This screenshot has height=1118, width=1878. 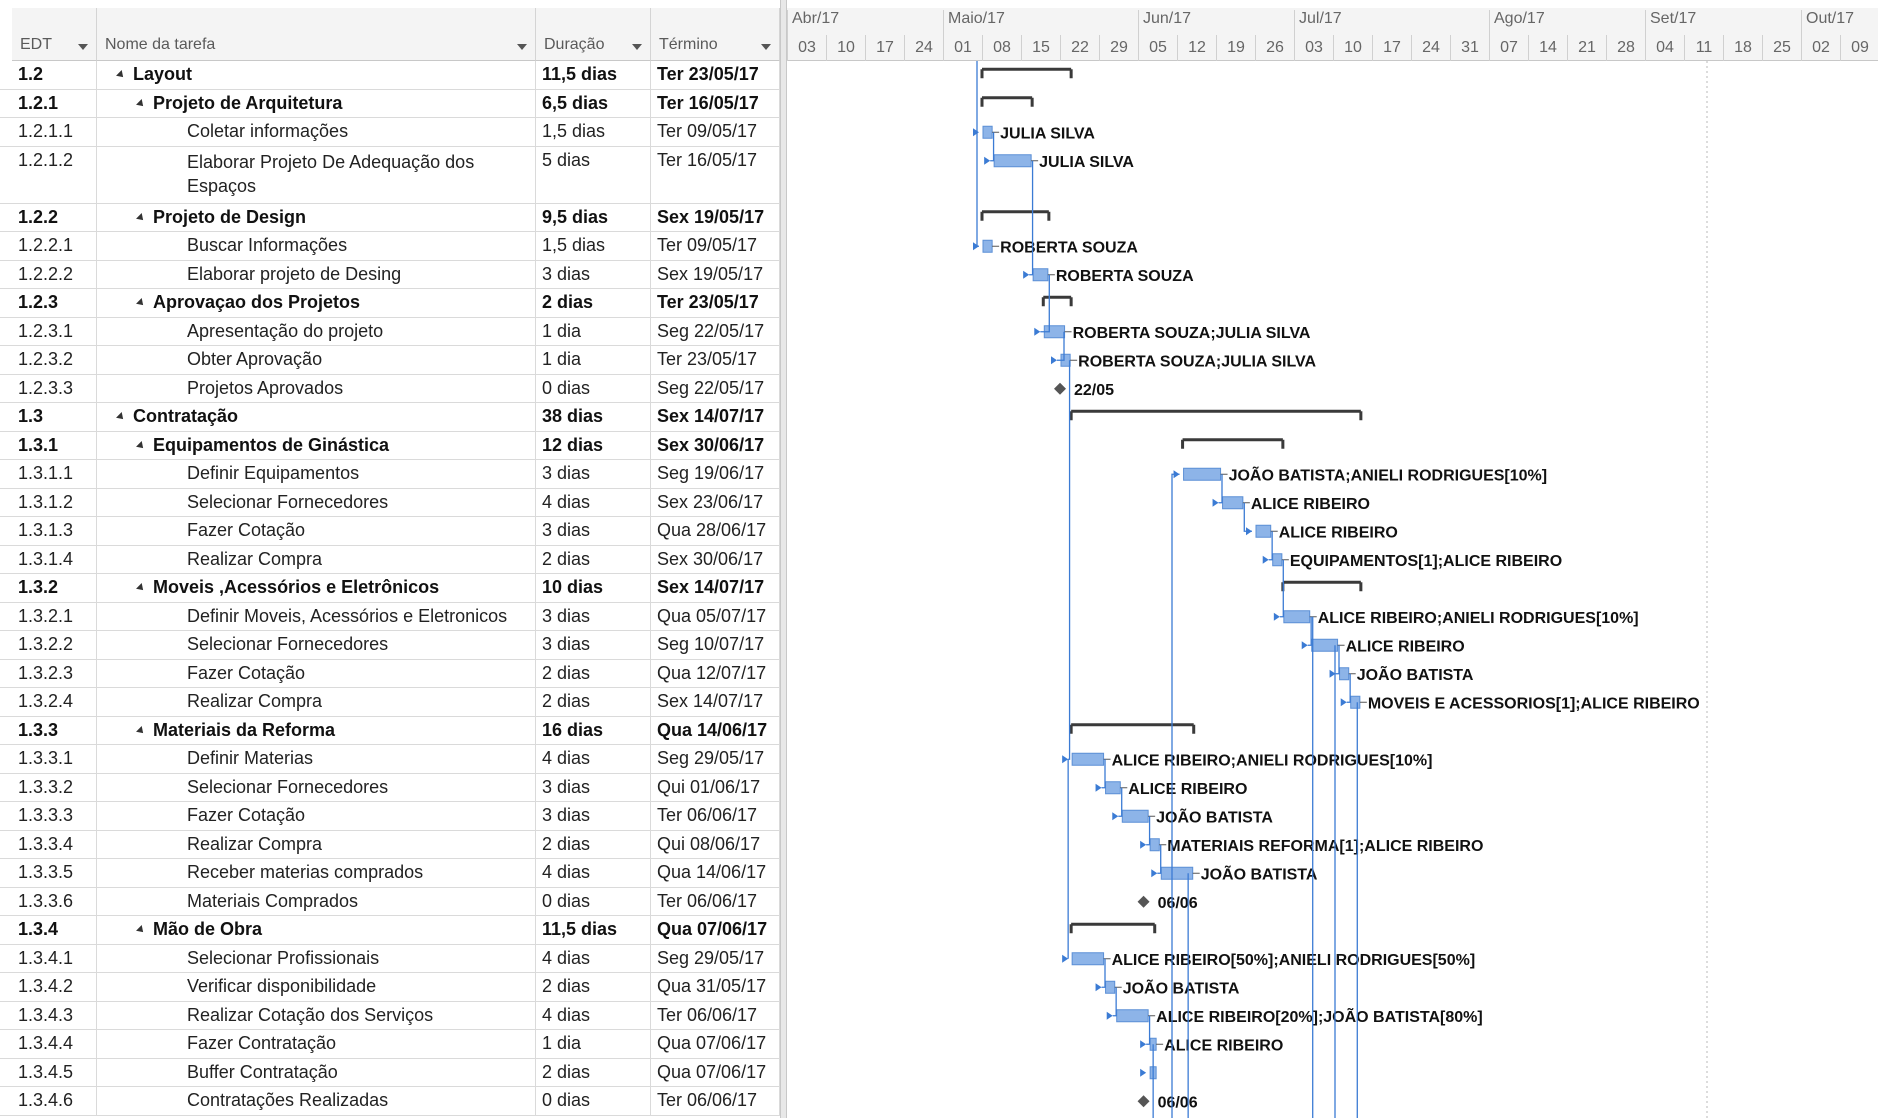 What do you see at coordinates (715, 34) in the screenshot?
I see `column-header-end: Término` at bounding box center [715, 34].